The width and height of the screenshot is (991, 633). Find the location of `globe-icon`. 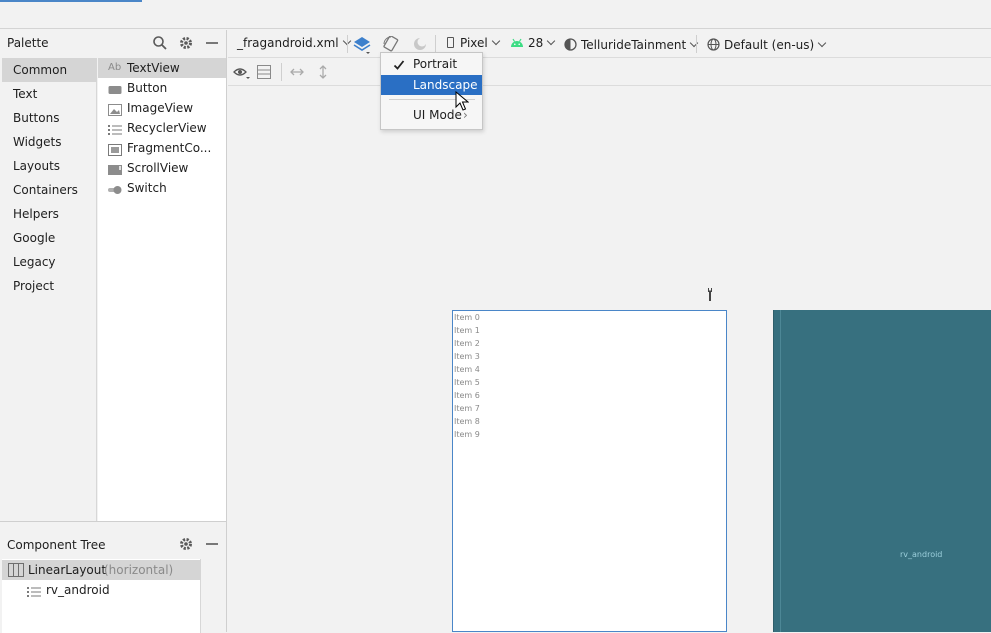

globe-icon is located at coordinates (713, 46).